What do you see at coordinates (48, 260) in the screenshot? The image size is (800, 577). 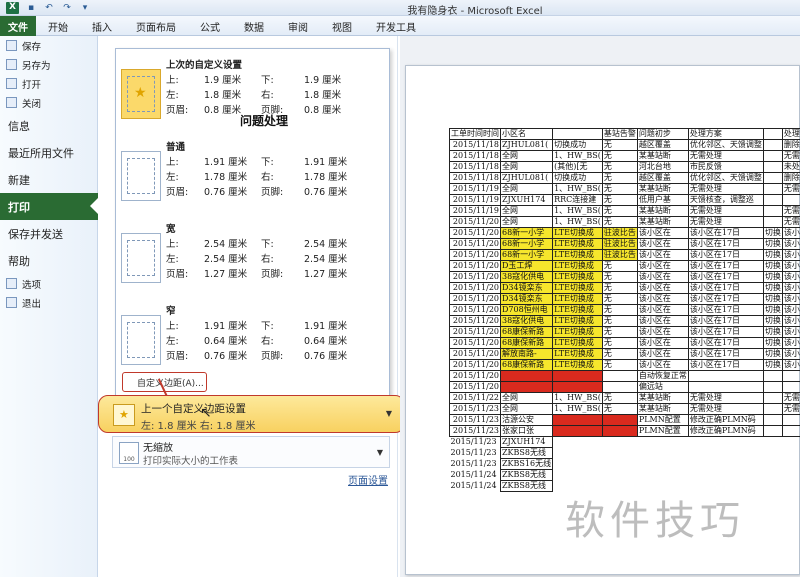 I see `nav-section: 帮助` at bounding box center [48, 260].